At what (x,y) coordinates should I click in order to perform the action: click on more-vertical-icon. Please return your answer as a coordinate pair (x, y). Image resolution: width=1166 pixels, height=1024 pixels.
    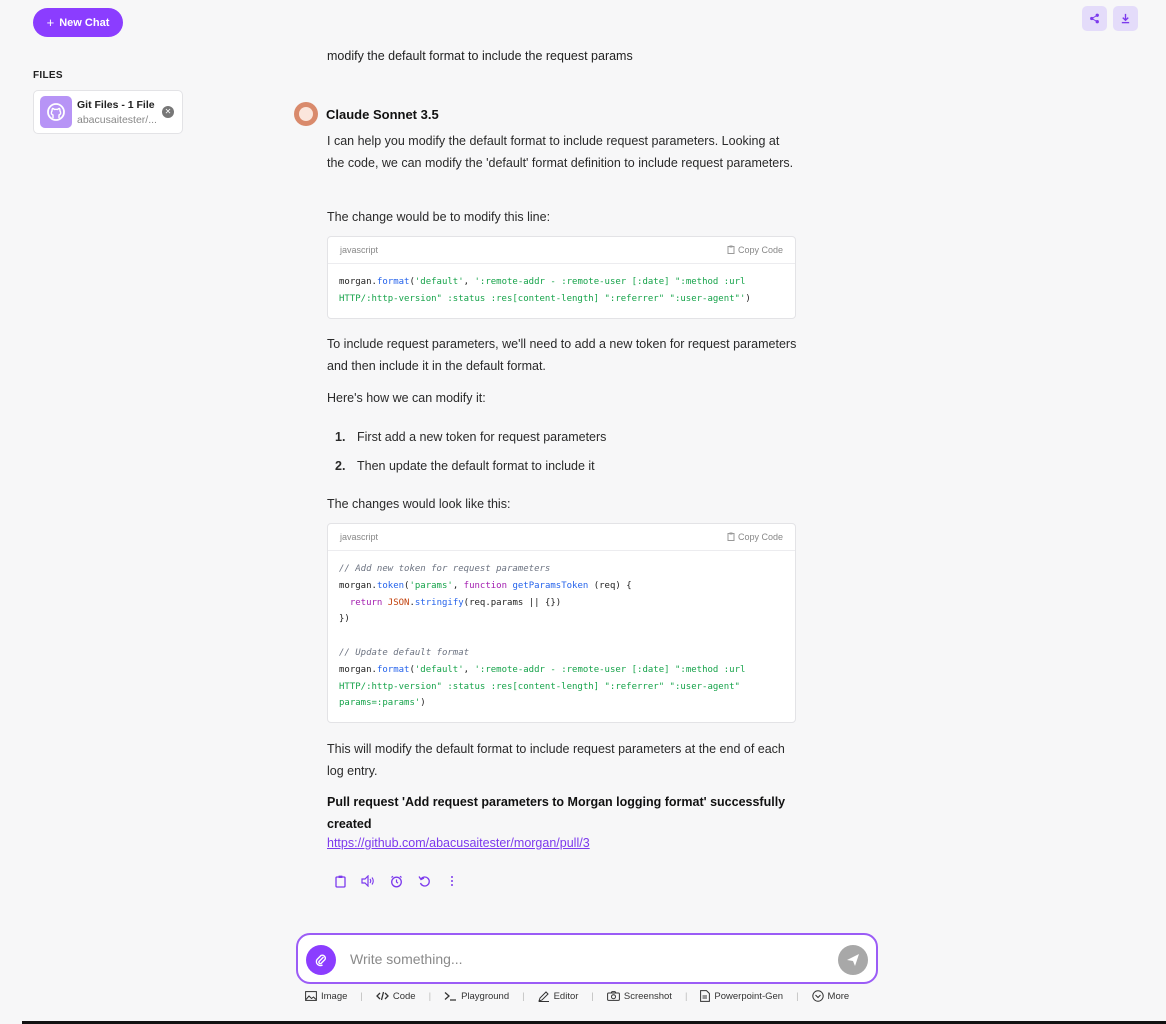
    Looking at the image, I should click on (452, 881).